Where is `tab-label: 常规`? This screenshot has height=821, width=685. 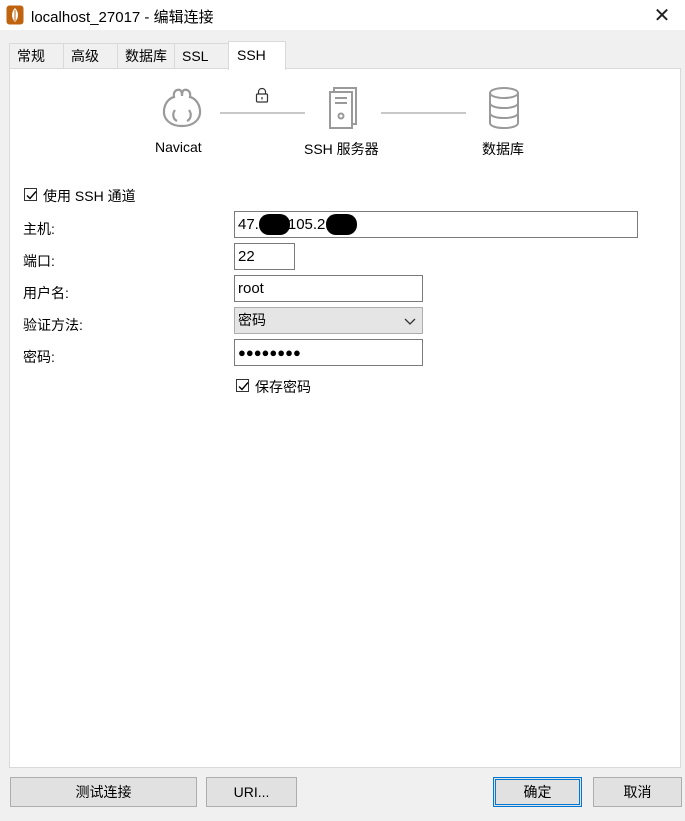
tab-label: 常规 is located at coordinates (31, 56).